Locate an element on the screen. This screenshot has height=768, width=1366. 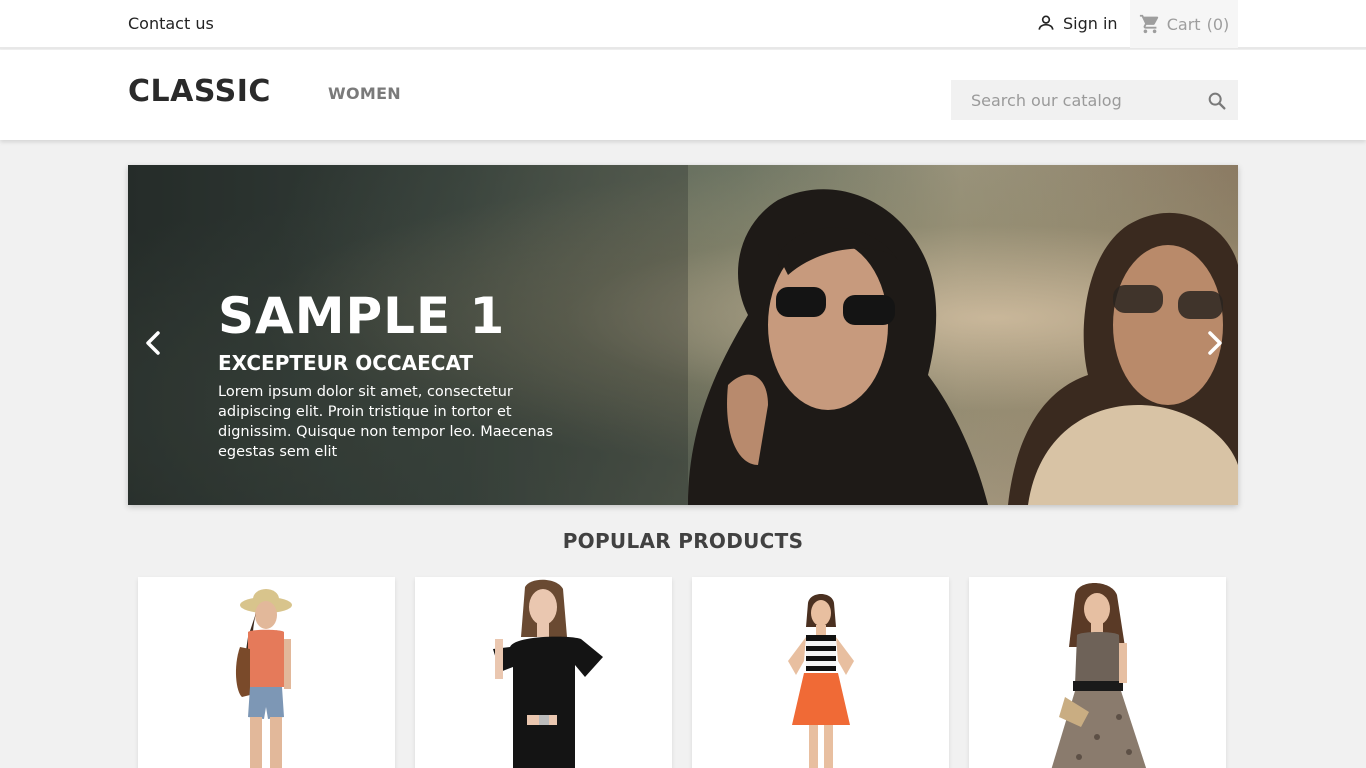
slide-subtitle: EXCEPTEUR OCCAECAT is located at coordinates (346, 363).